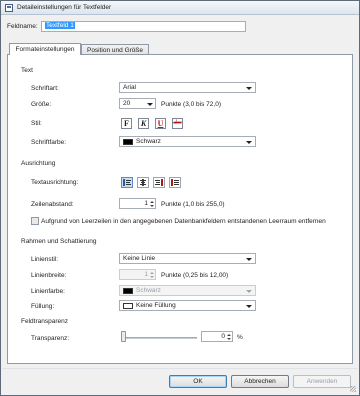 Image resolution: width=360 pixels, height=396 pixels. I want to click on font-label: Schriftart:, so click(45, 88).